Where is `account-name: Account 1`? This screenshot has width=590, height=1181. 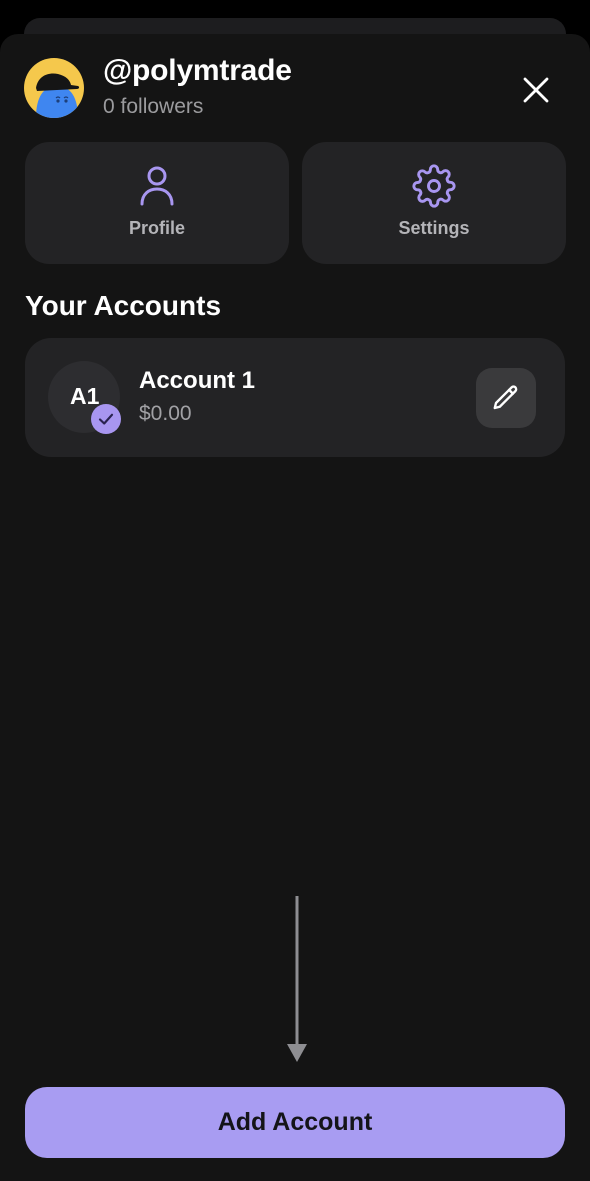 account-name: Account 1 is located at coordinates (197, 380).